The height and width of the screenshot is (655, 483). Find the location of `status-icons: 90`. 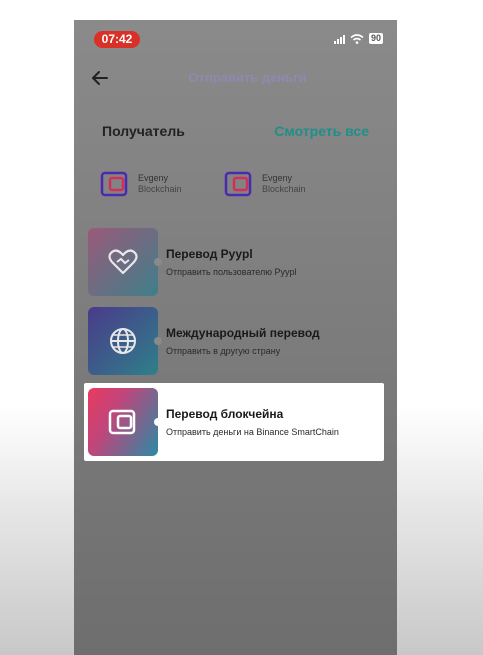

status-icons: 90 is located at coordinates (358, 38).